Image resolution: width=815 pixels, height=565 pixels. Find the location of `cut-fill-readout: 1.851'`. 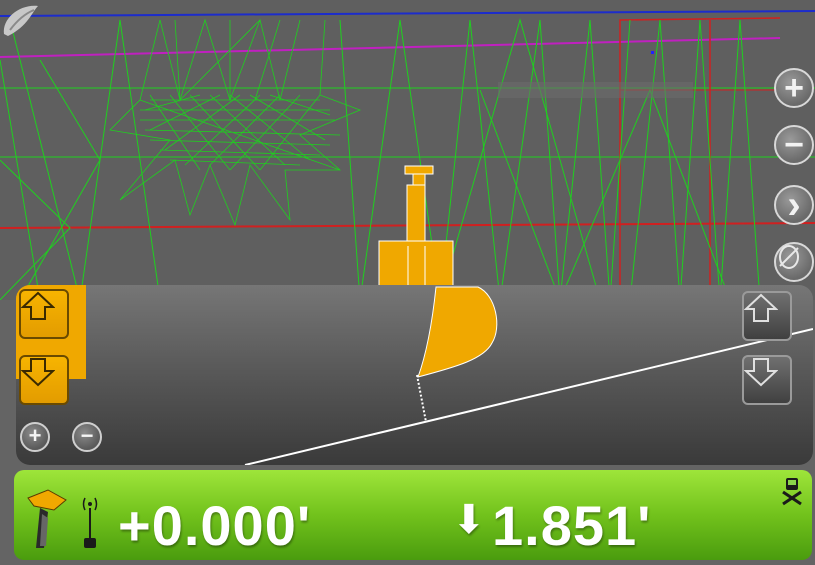

cut-fill-readout: 1.851' is located at coordinates (572, 525).